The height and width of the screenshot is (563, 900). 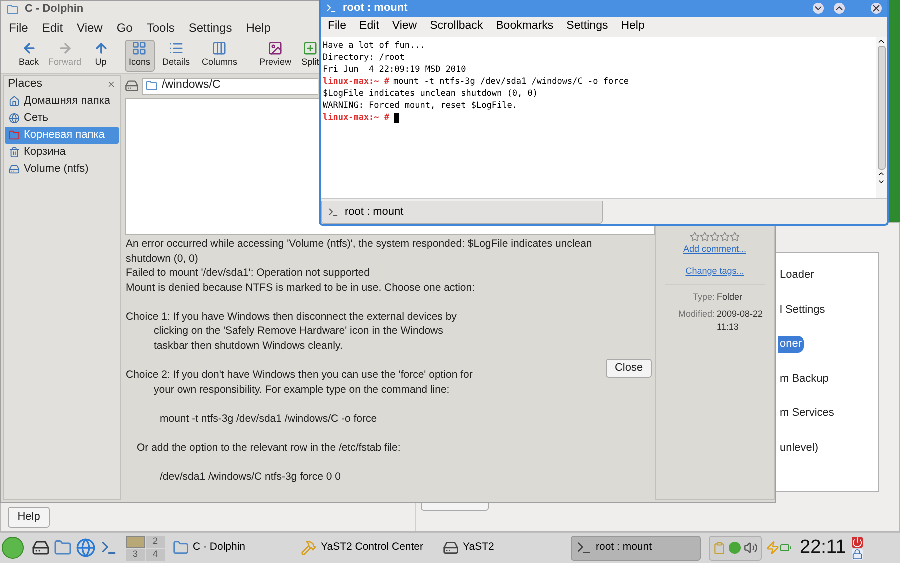 What do you see at coordinates (250, 477) in the screenshot?
I see `error-text: /dev/sda1 /windows/C ntfs-3g force 0 0` at bounding box center [250, 477].